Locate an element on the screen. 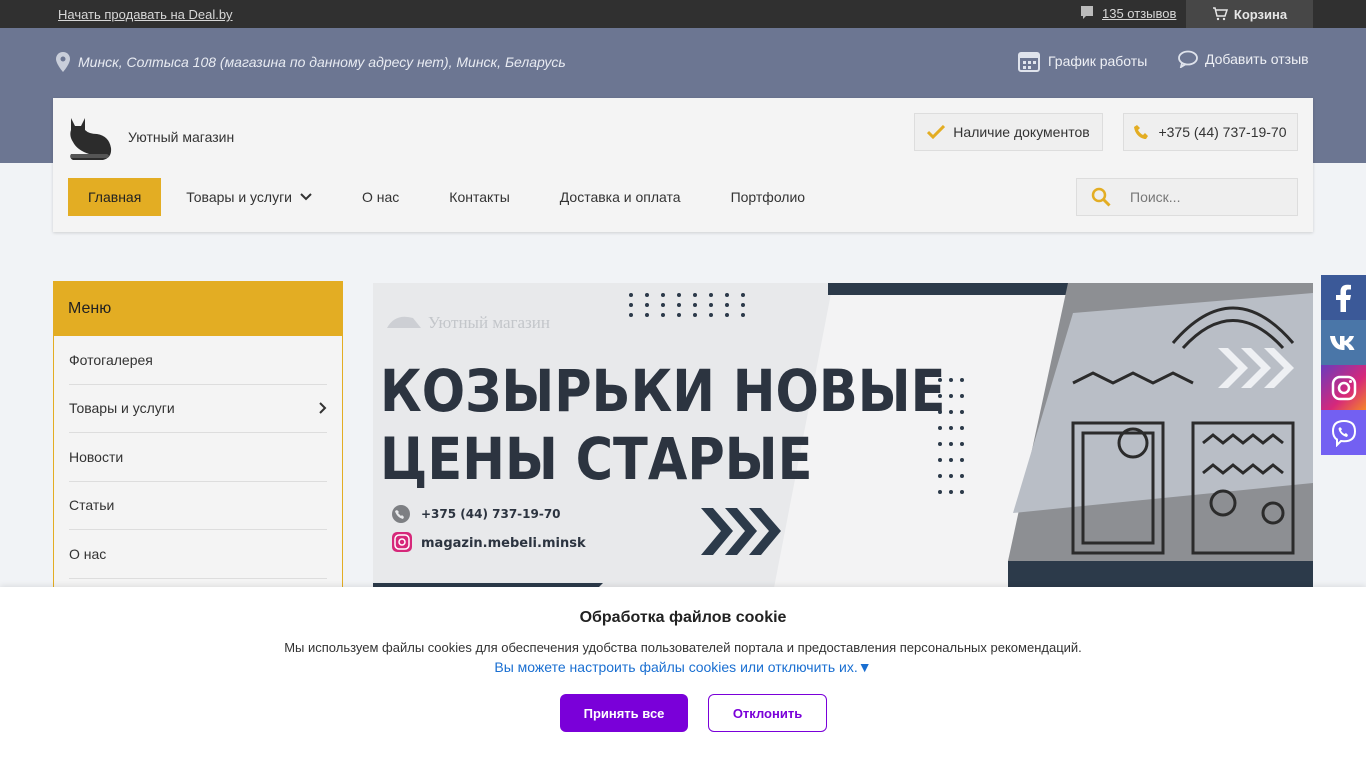  sidebar-item-label: О нас is located at coordinates (88, 553).